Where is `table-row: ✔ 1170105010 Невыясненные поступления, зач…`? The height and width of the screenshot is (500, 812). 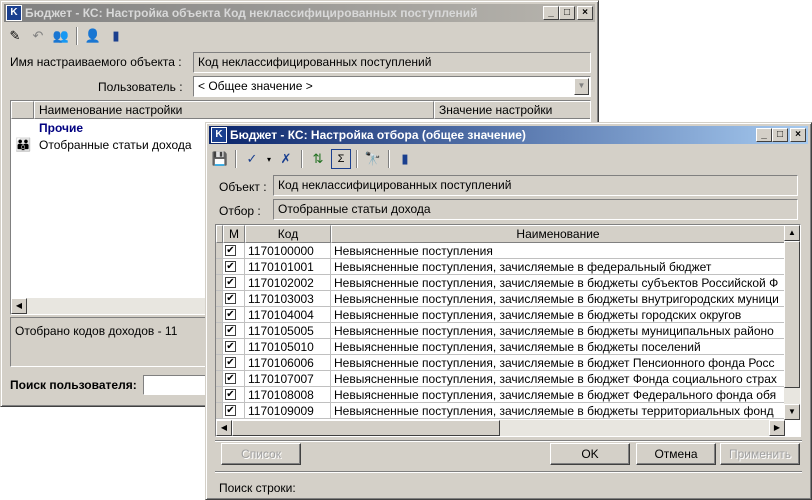 table-row: ✔ 1170105010 Невыясненные поступления, зач… is located at coordinates (500, 347).